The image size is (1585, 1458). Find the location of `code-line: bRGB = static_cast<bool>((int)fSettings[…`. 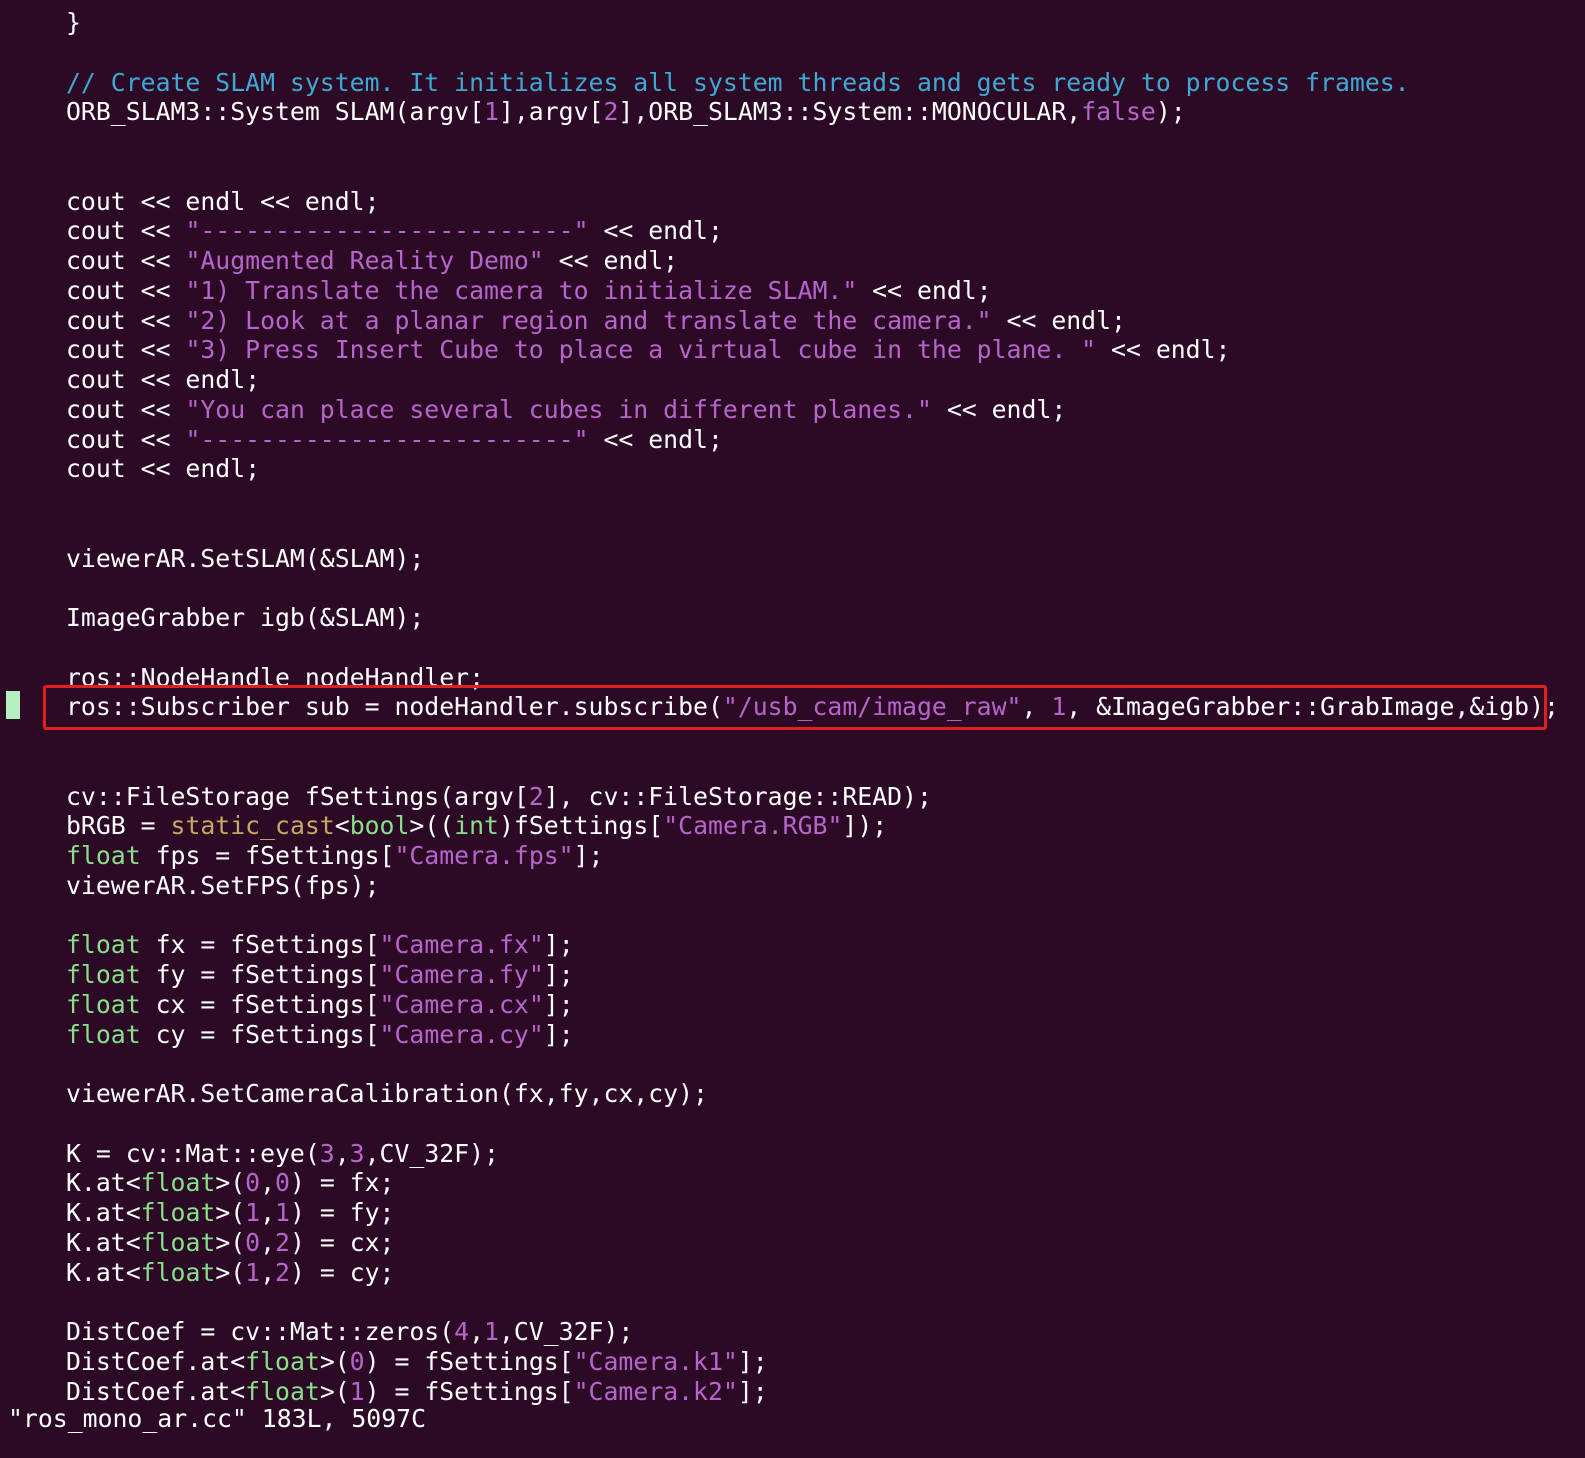

code-line: bRGB = static_cast<bool>((int)fSettings[… is located at coordinates (476, 826).